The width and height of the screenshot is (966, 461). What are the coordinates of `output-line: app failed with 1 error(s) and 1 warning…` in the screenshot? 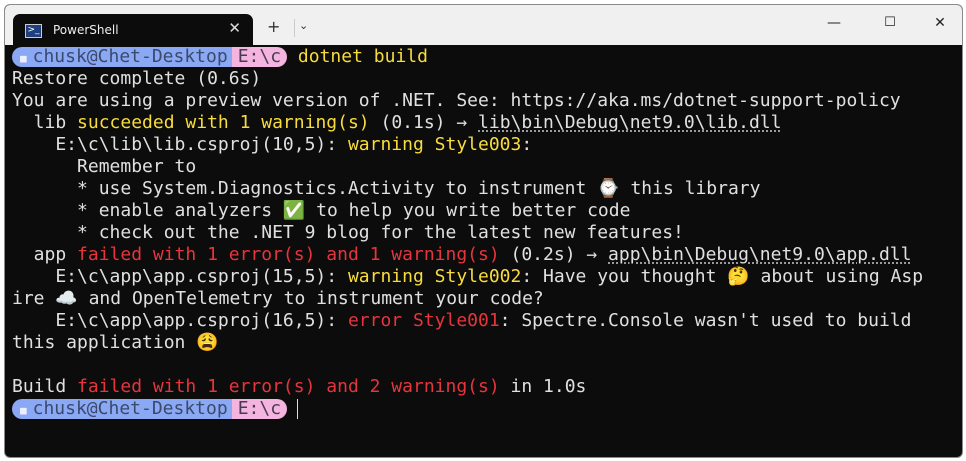 It's located at (487, 255).